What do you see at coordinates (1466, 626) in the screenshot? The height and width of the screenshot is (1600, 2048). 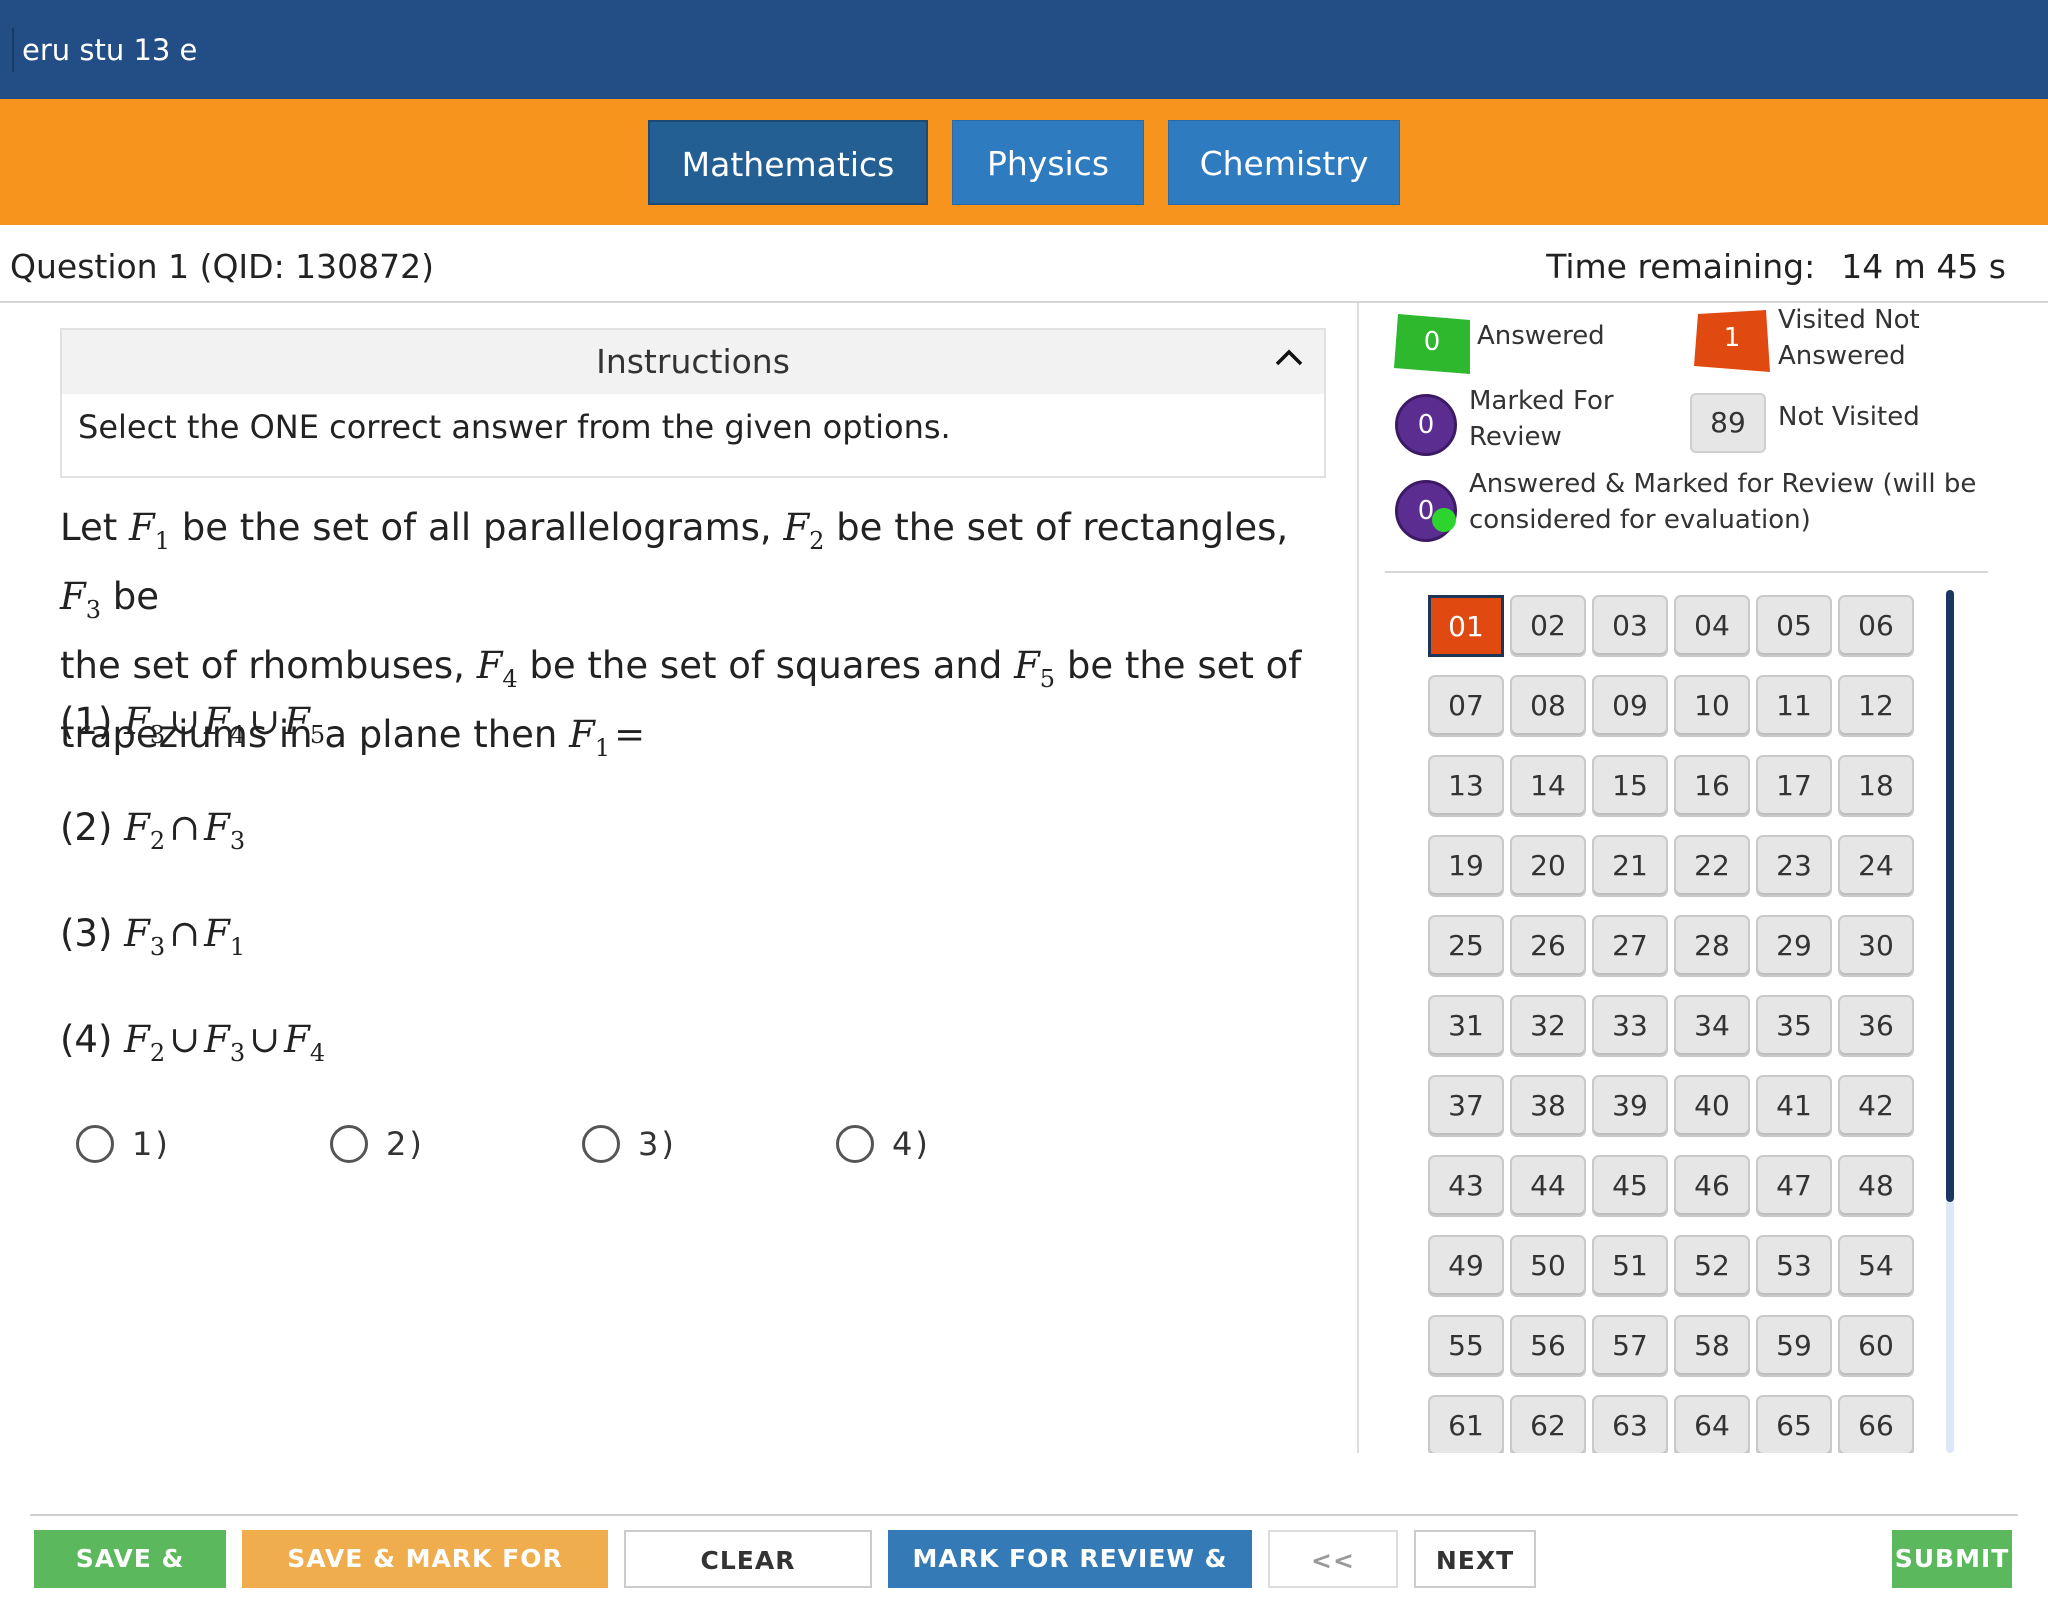 I see `palette-question-button: 01` at bounding box center [1466, 626].